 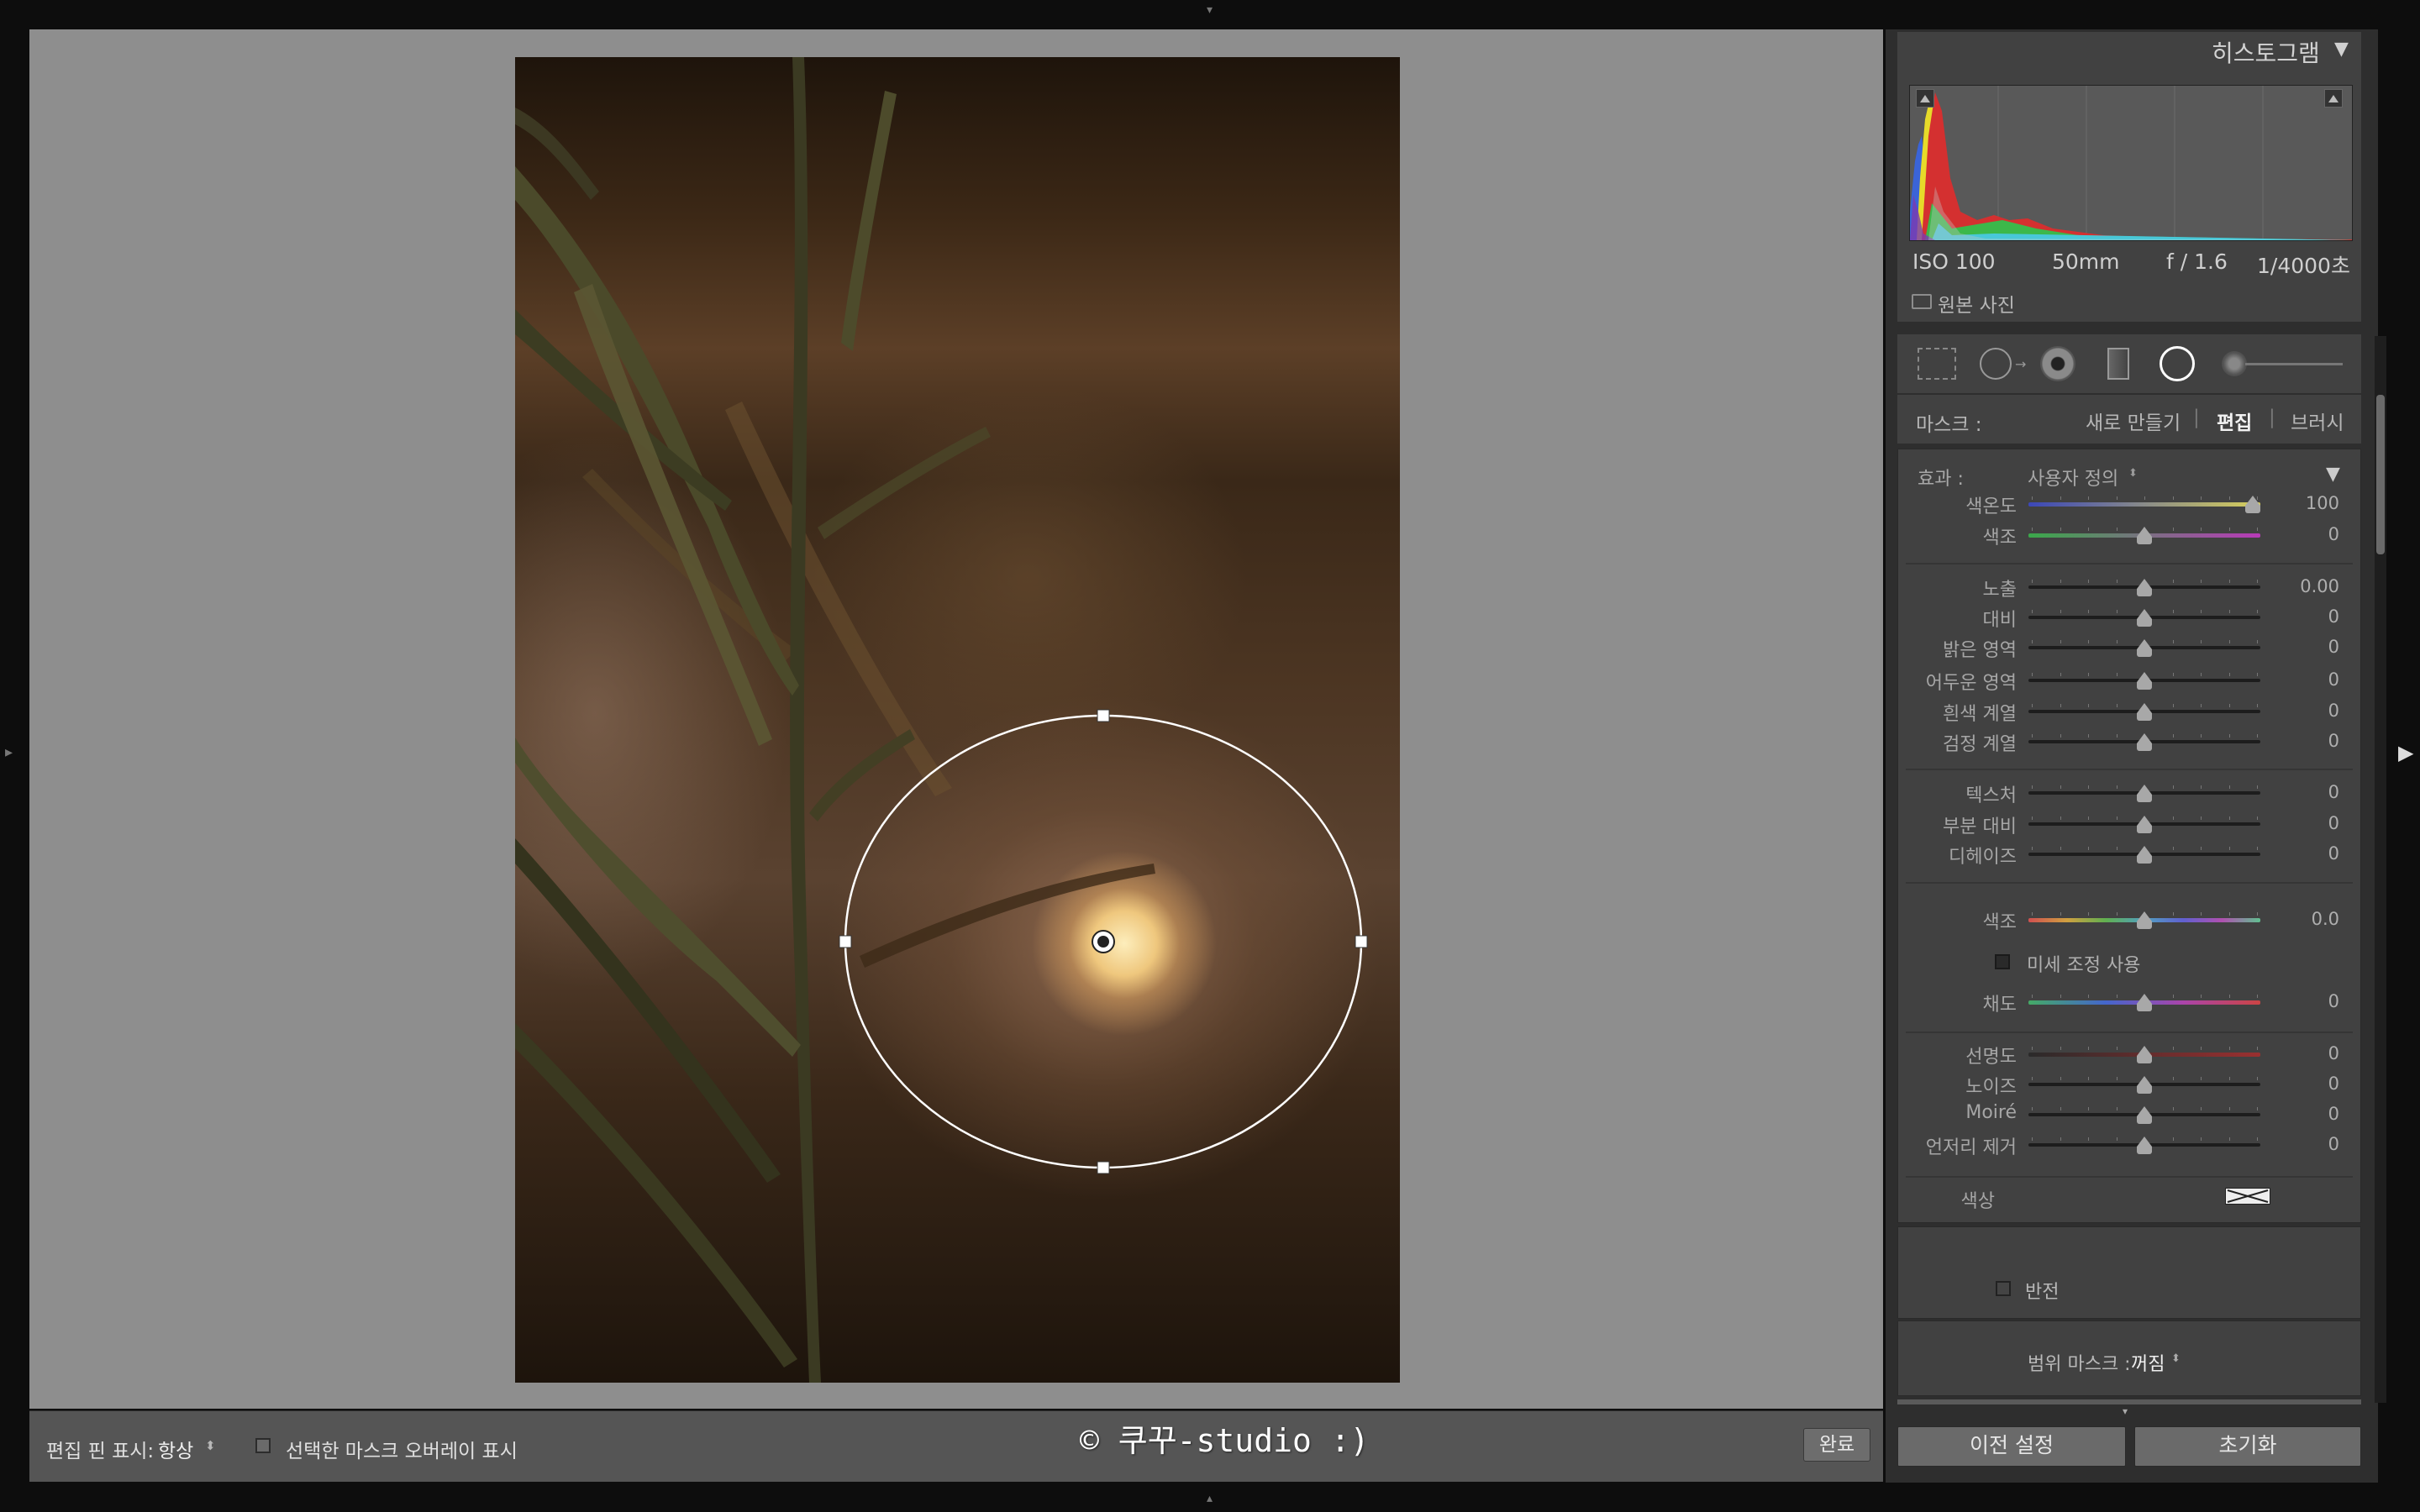 I want to click on crop-overlay-icon, so click(x=1937, y=364).